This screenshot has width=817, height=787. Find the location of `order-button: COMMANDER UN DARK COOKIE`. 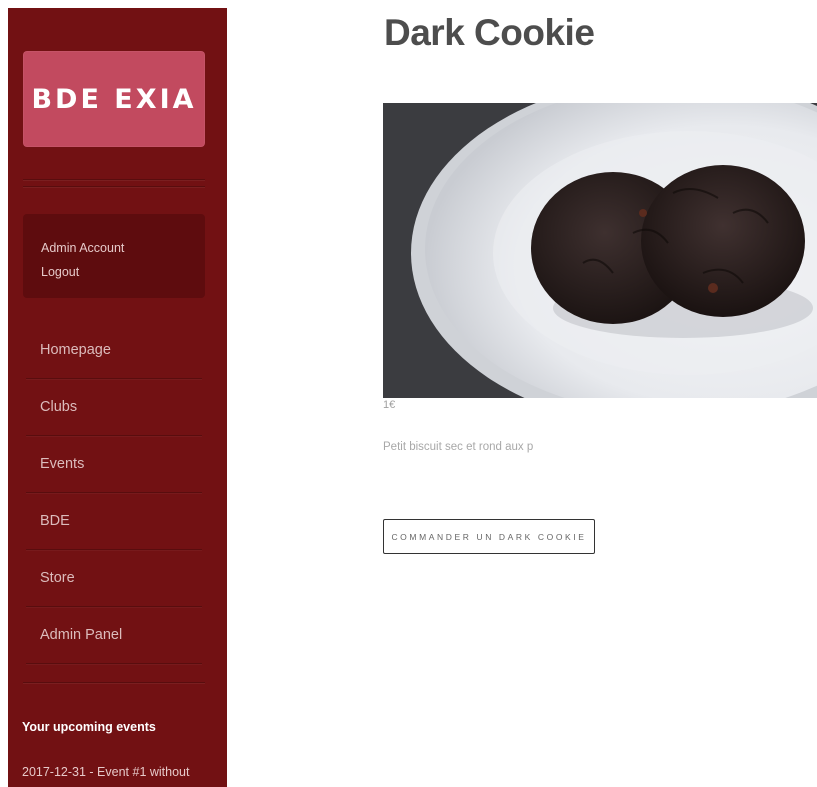

order-button: COMMANDER UN DARK COOKIE is located at coordinates (489, 536).